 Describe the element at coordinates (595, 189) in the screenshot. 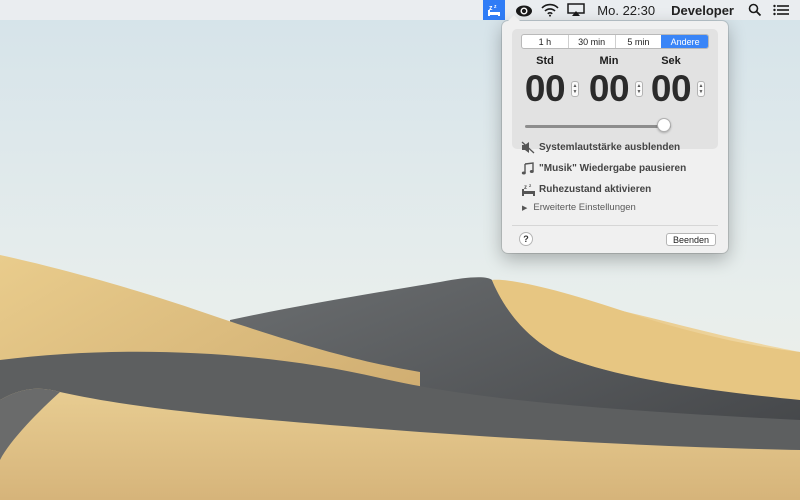

I see `option-sleep-label: Ruhezustand aktivieren` at that location.